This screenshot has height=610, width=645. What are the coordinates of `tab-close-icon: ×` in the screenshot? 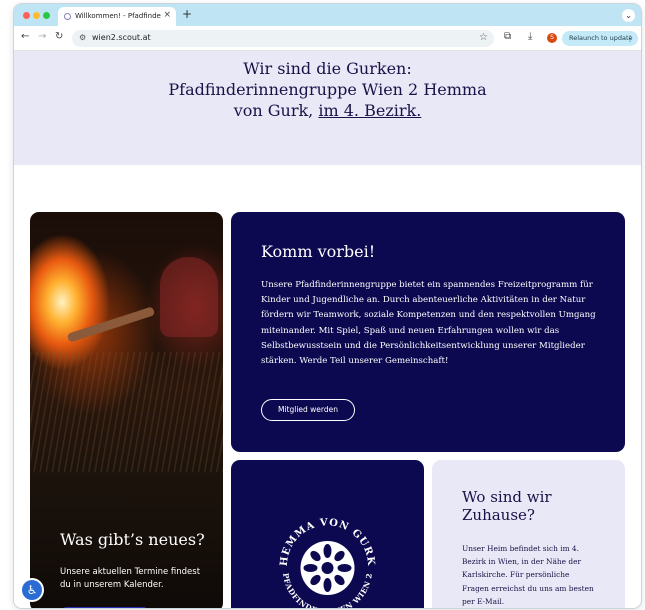 It's located at (167, 15).